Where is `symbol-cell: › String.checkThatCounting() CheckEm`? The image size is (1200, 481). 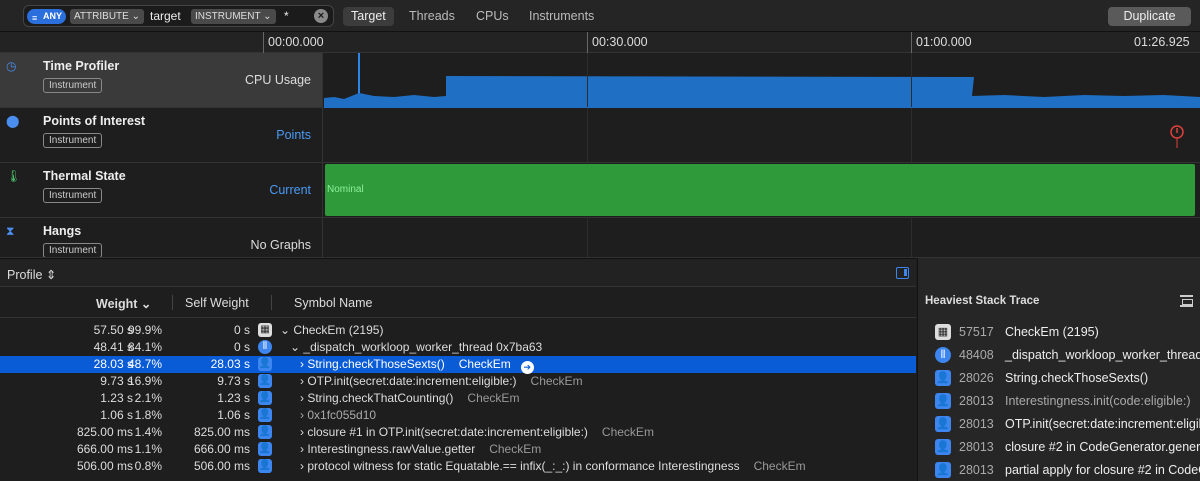 symbol-cell: › String.checkThatCounting() CheckEm is located at coordinates (409, 398).